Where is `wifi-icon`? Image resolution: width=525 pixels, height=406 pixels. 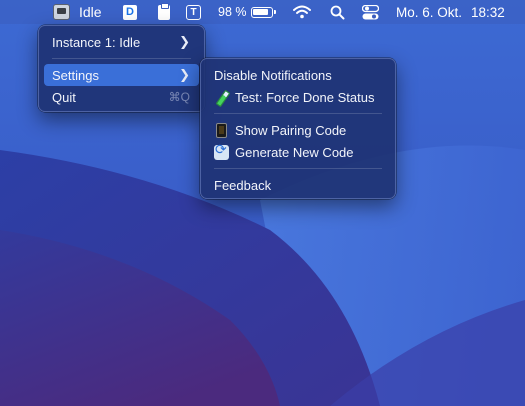
wifi-icon is located at coordinates (302, 12).